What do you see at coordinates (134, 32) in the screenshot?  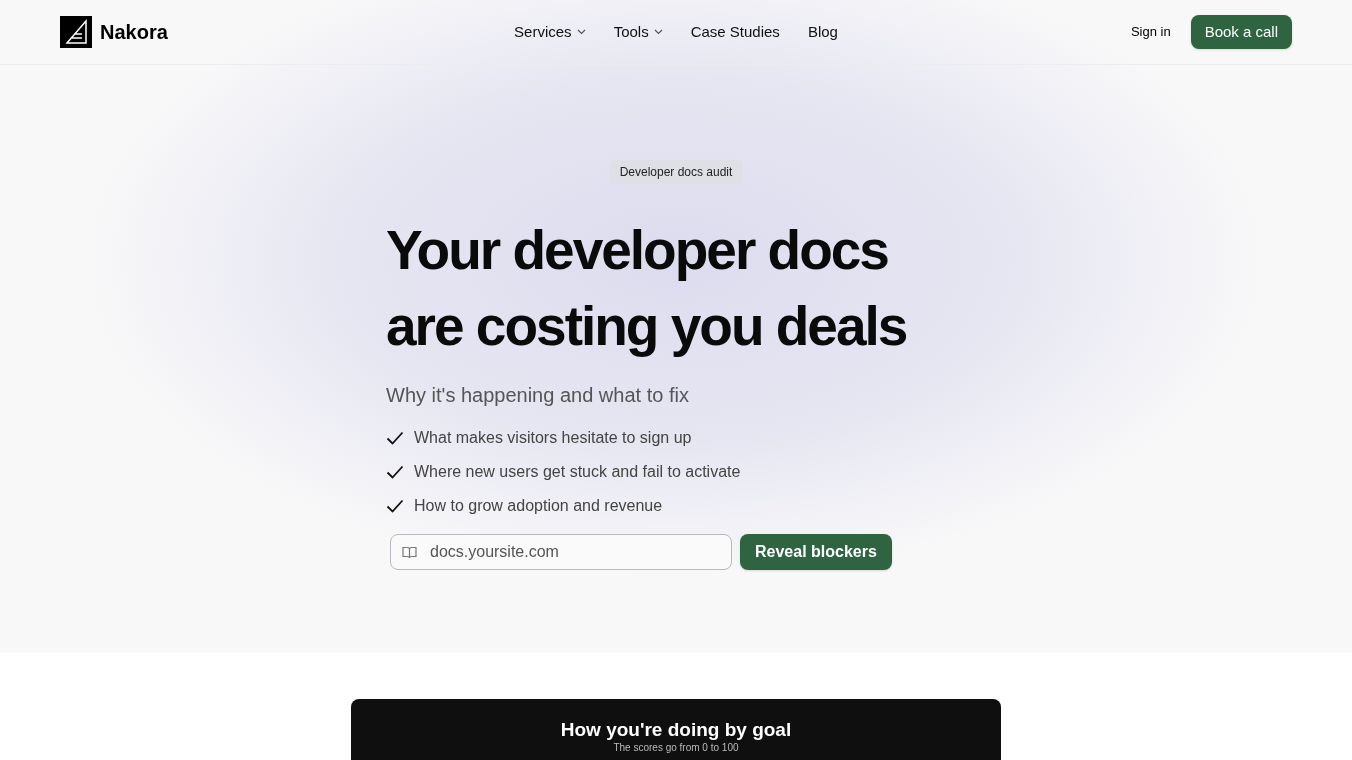 I see `brand-name: Nakora` at bounding box center [134, 32].